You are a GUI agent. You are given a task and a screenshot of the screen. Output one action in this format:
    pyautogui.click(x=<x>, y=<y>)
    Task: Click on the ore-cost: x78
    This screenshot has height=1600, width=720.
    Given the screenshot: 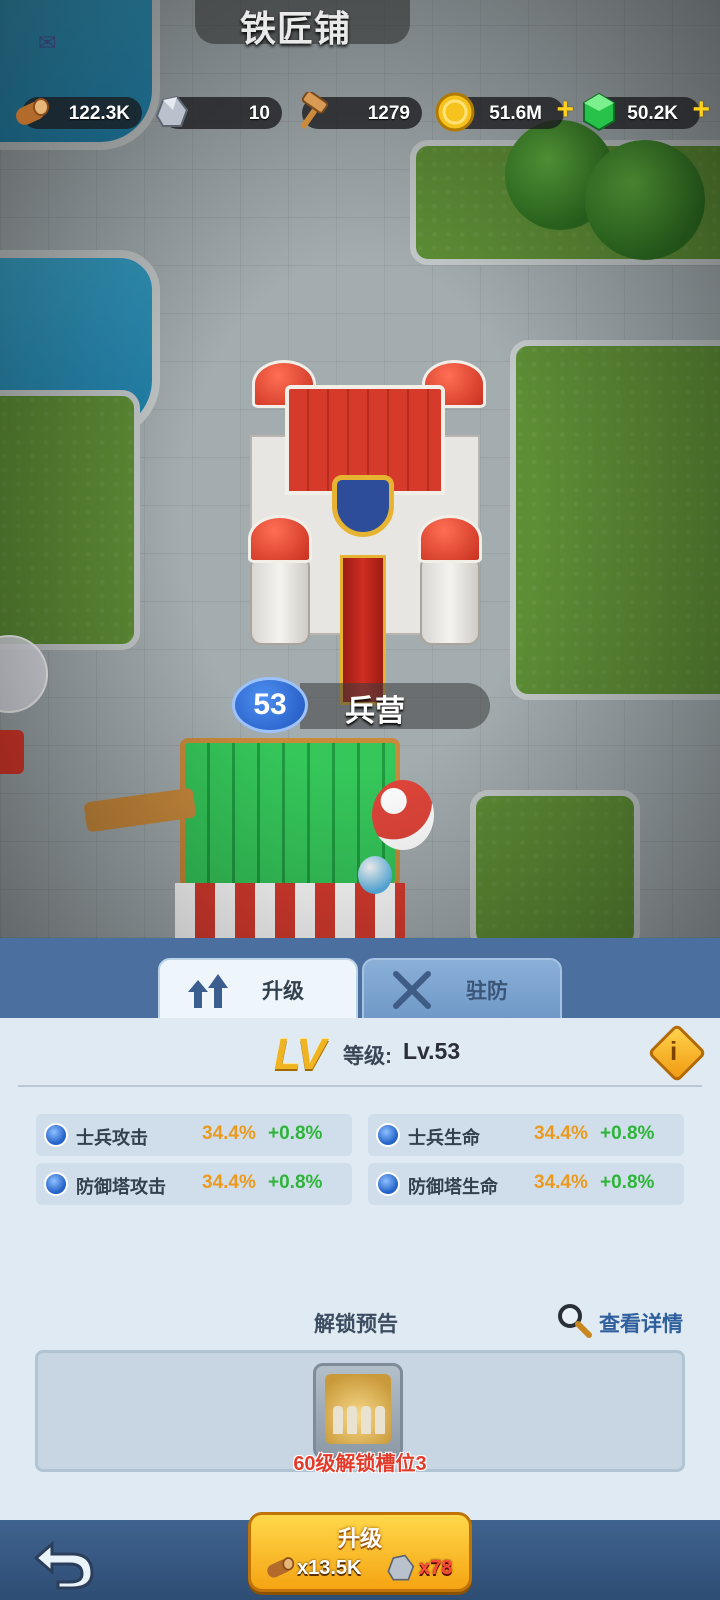 What is the action you would take?
    pyautogui.click(x=436, y=1568)
    